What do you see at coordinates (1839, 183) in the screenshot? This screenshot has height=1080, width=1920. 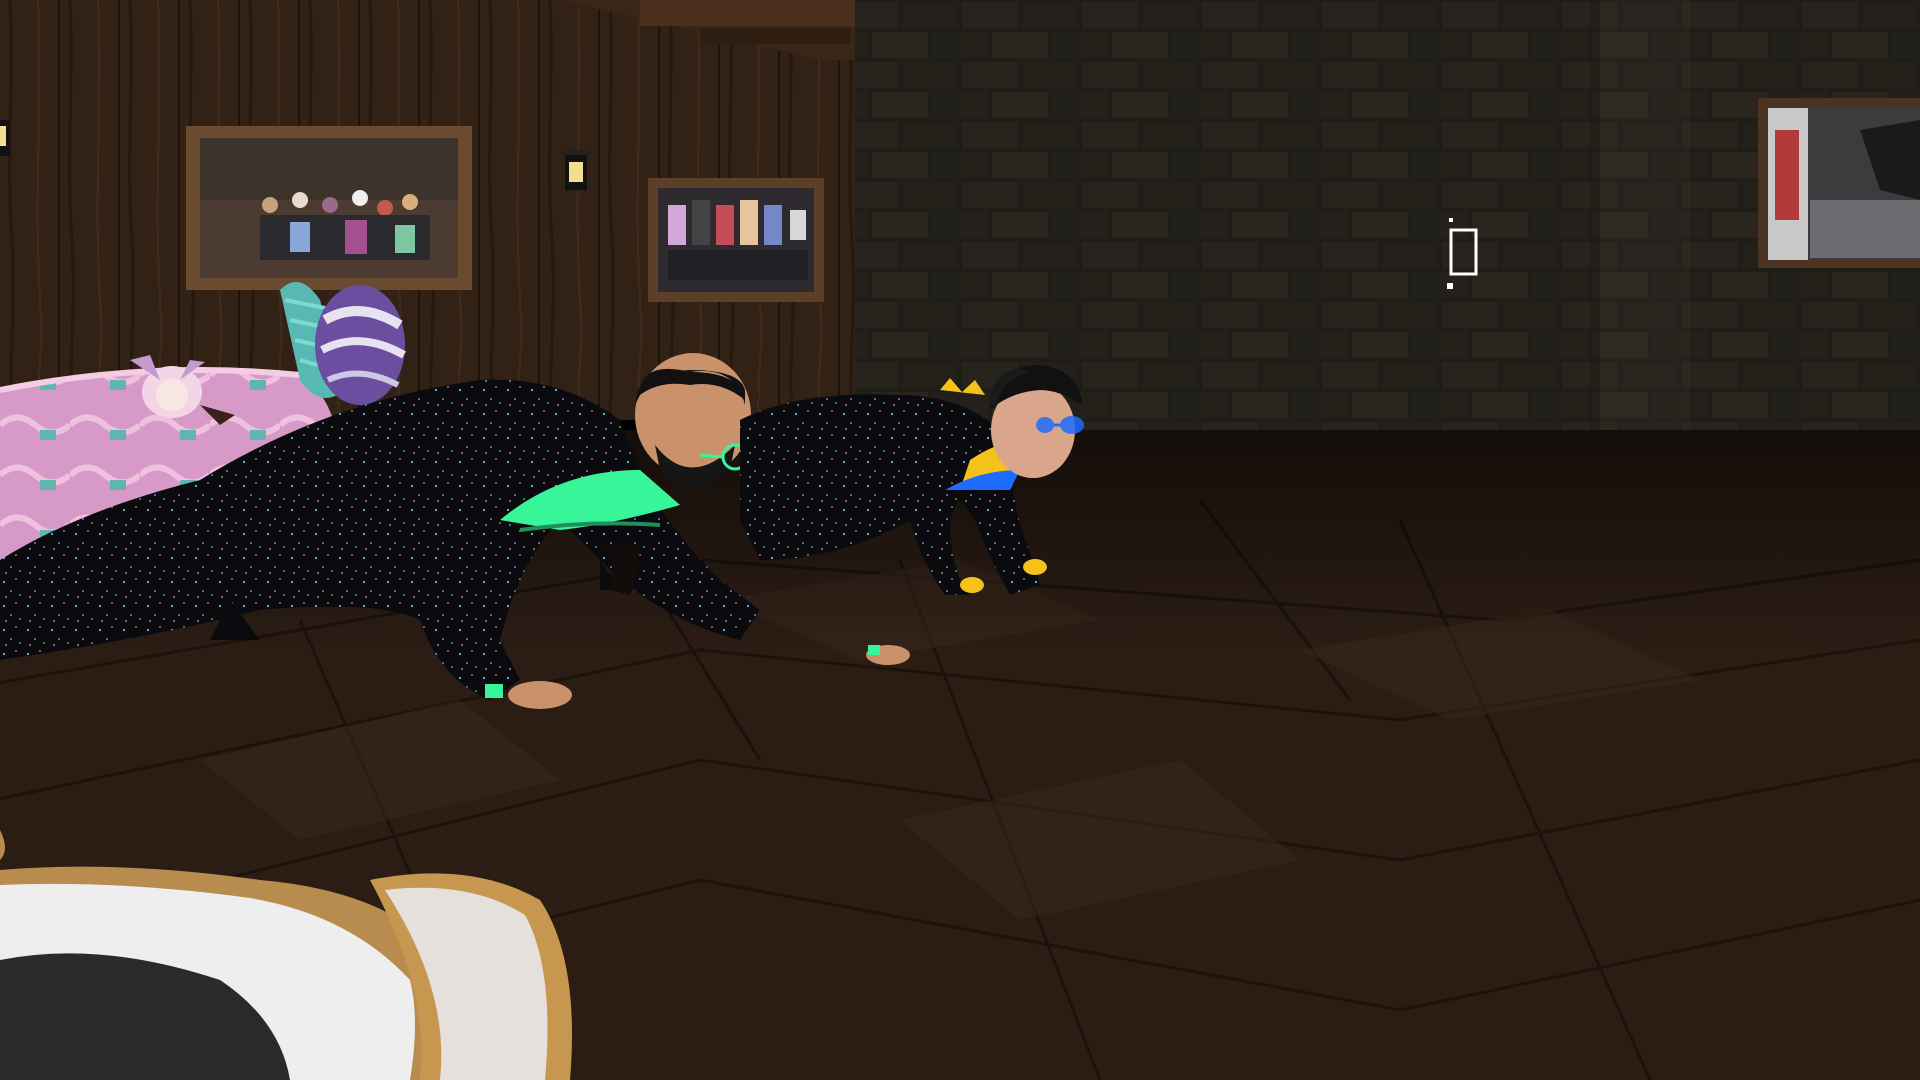 I see `wall-painting-right` at bounding box center [1839, 183].